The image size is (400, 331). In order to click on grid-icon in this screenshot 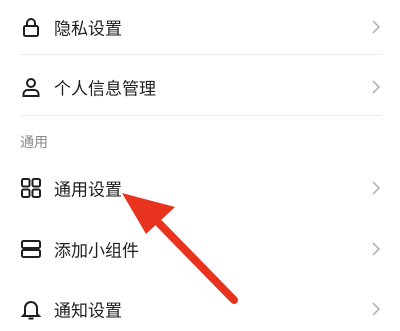, I will do `click(31, 188)`.